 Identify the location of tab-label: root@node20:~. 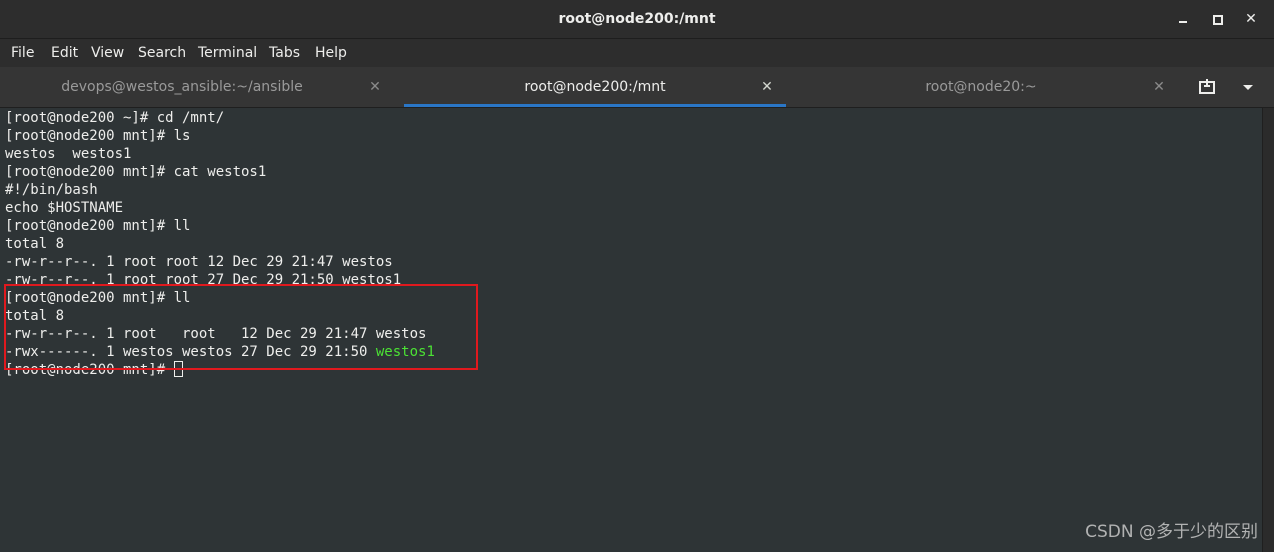
(981, 87).